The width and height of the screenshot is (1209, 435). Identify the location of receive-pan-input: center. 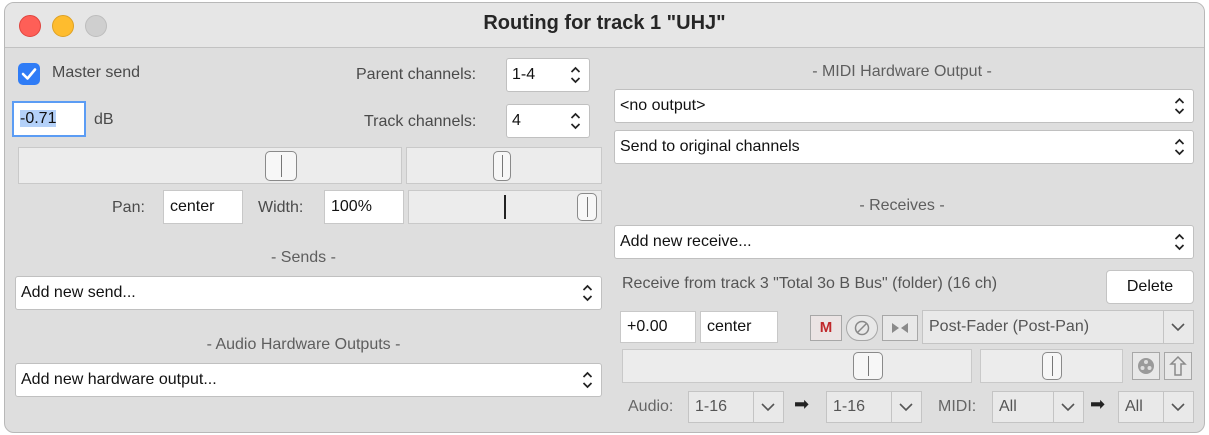
(739, 327).